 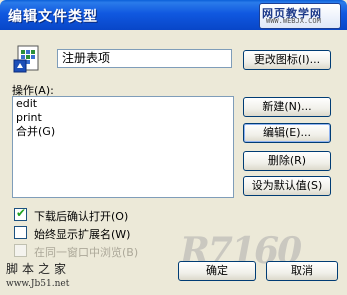 What do you see at coordinates (123, 132) in the screenshot?
I see `list-item-merge: 合并(G)` at bounding box center [123, 132].